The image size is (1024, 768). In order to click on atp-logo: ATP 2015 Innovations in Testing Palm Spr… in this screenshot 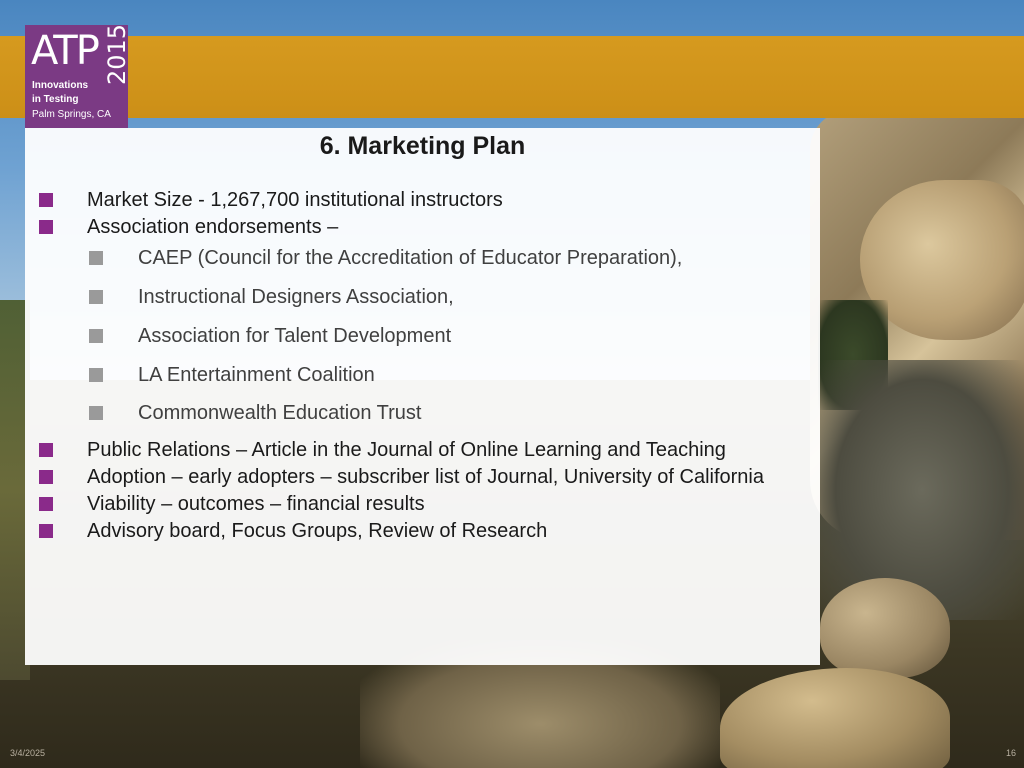, I will do `click(76, 76)`.